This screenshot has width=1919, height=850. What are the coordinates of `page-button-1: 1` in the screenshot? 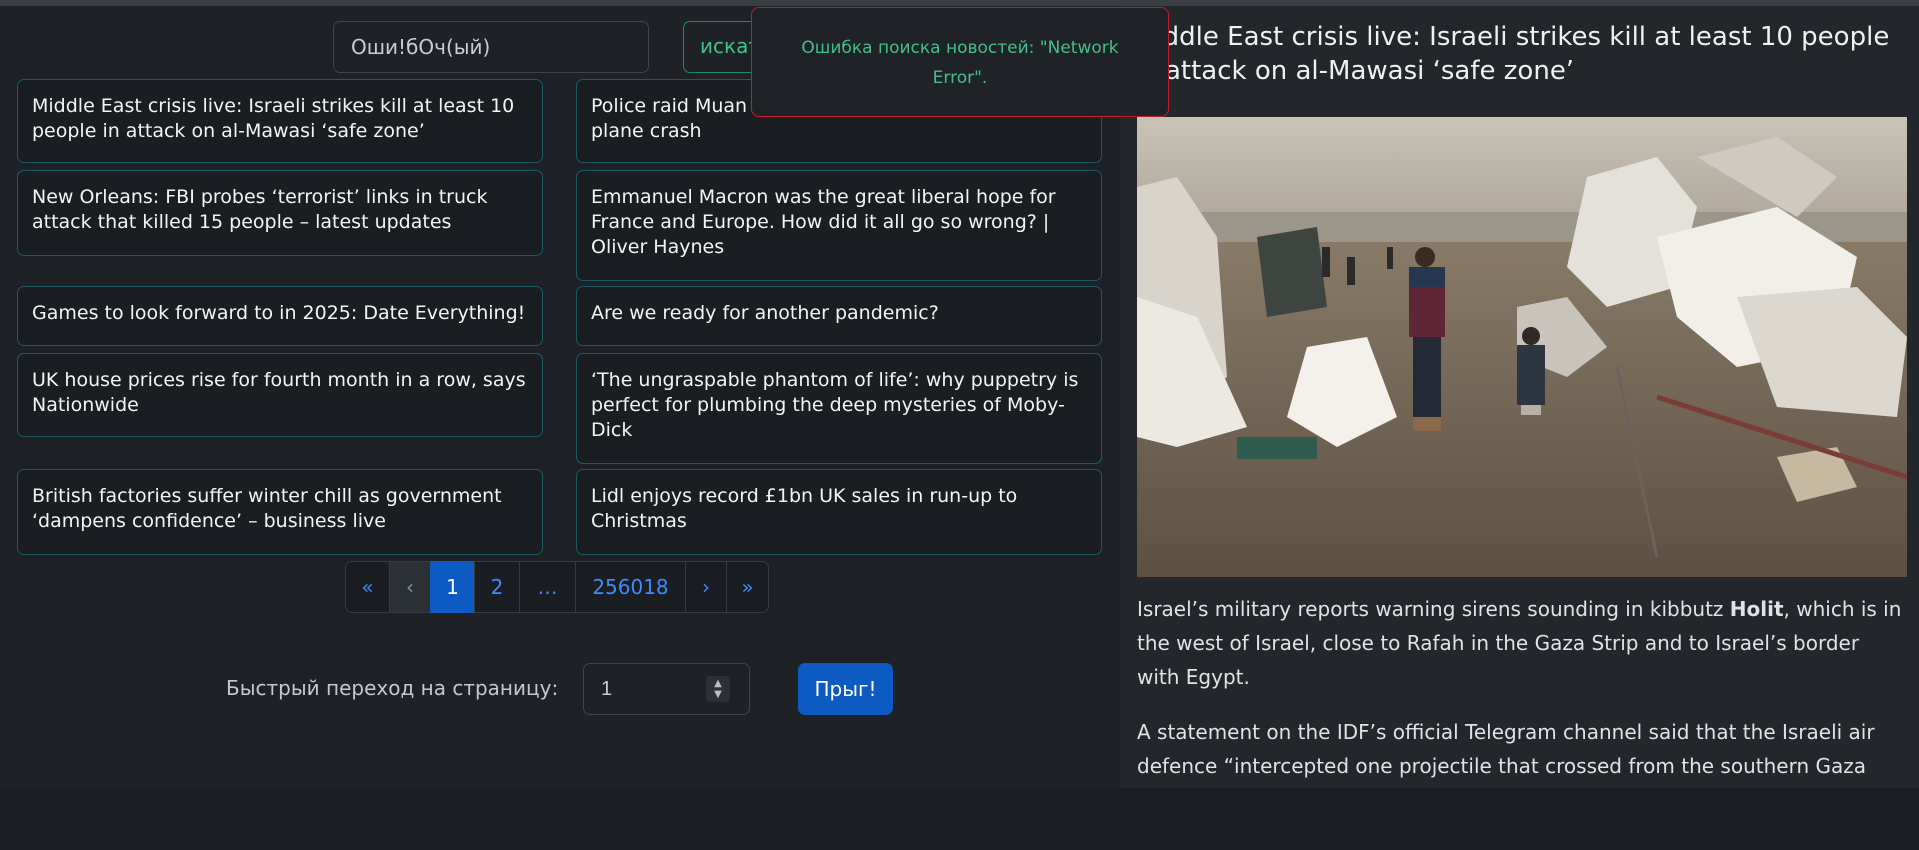 It's located at (452, 587).